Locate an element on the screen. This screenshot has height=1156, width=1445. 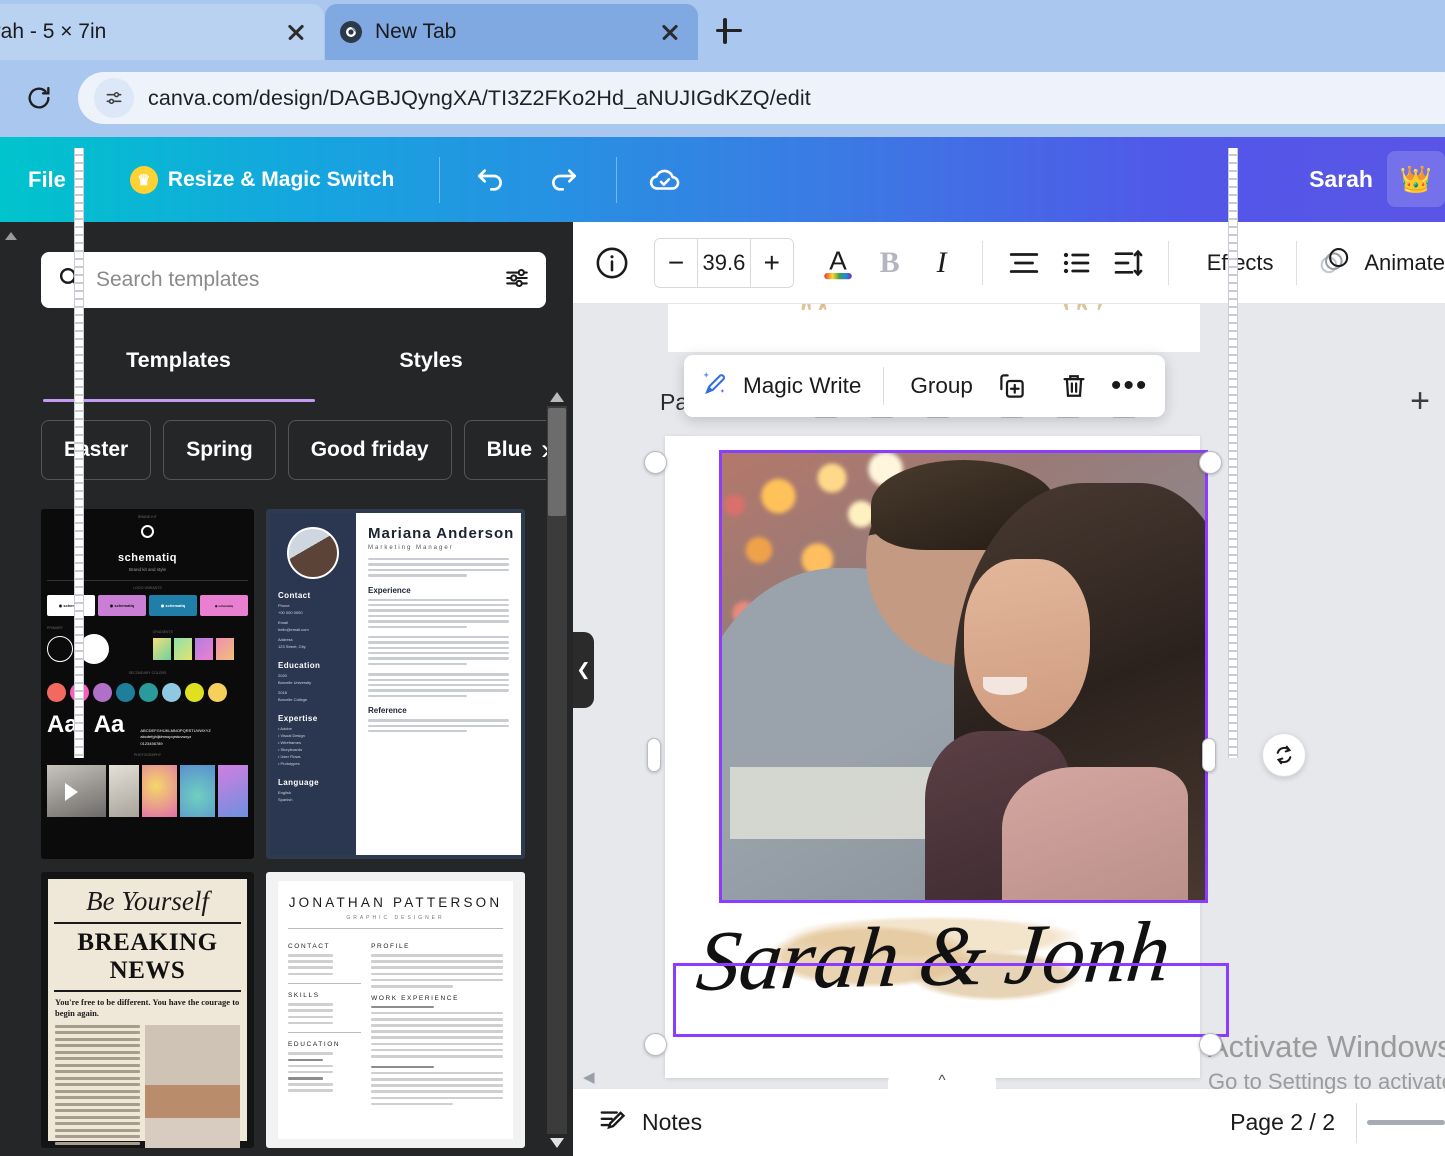
panel-scrollbar is located at coordinates (557, 770).